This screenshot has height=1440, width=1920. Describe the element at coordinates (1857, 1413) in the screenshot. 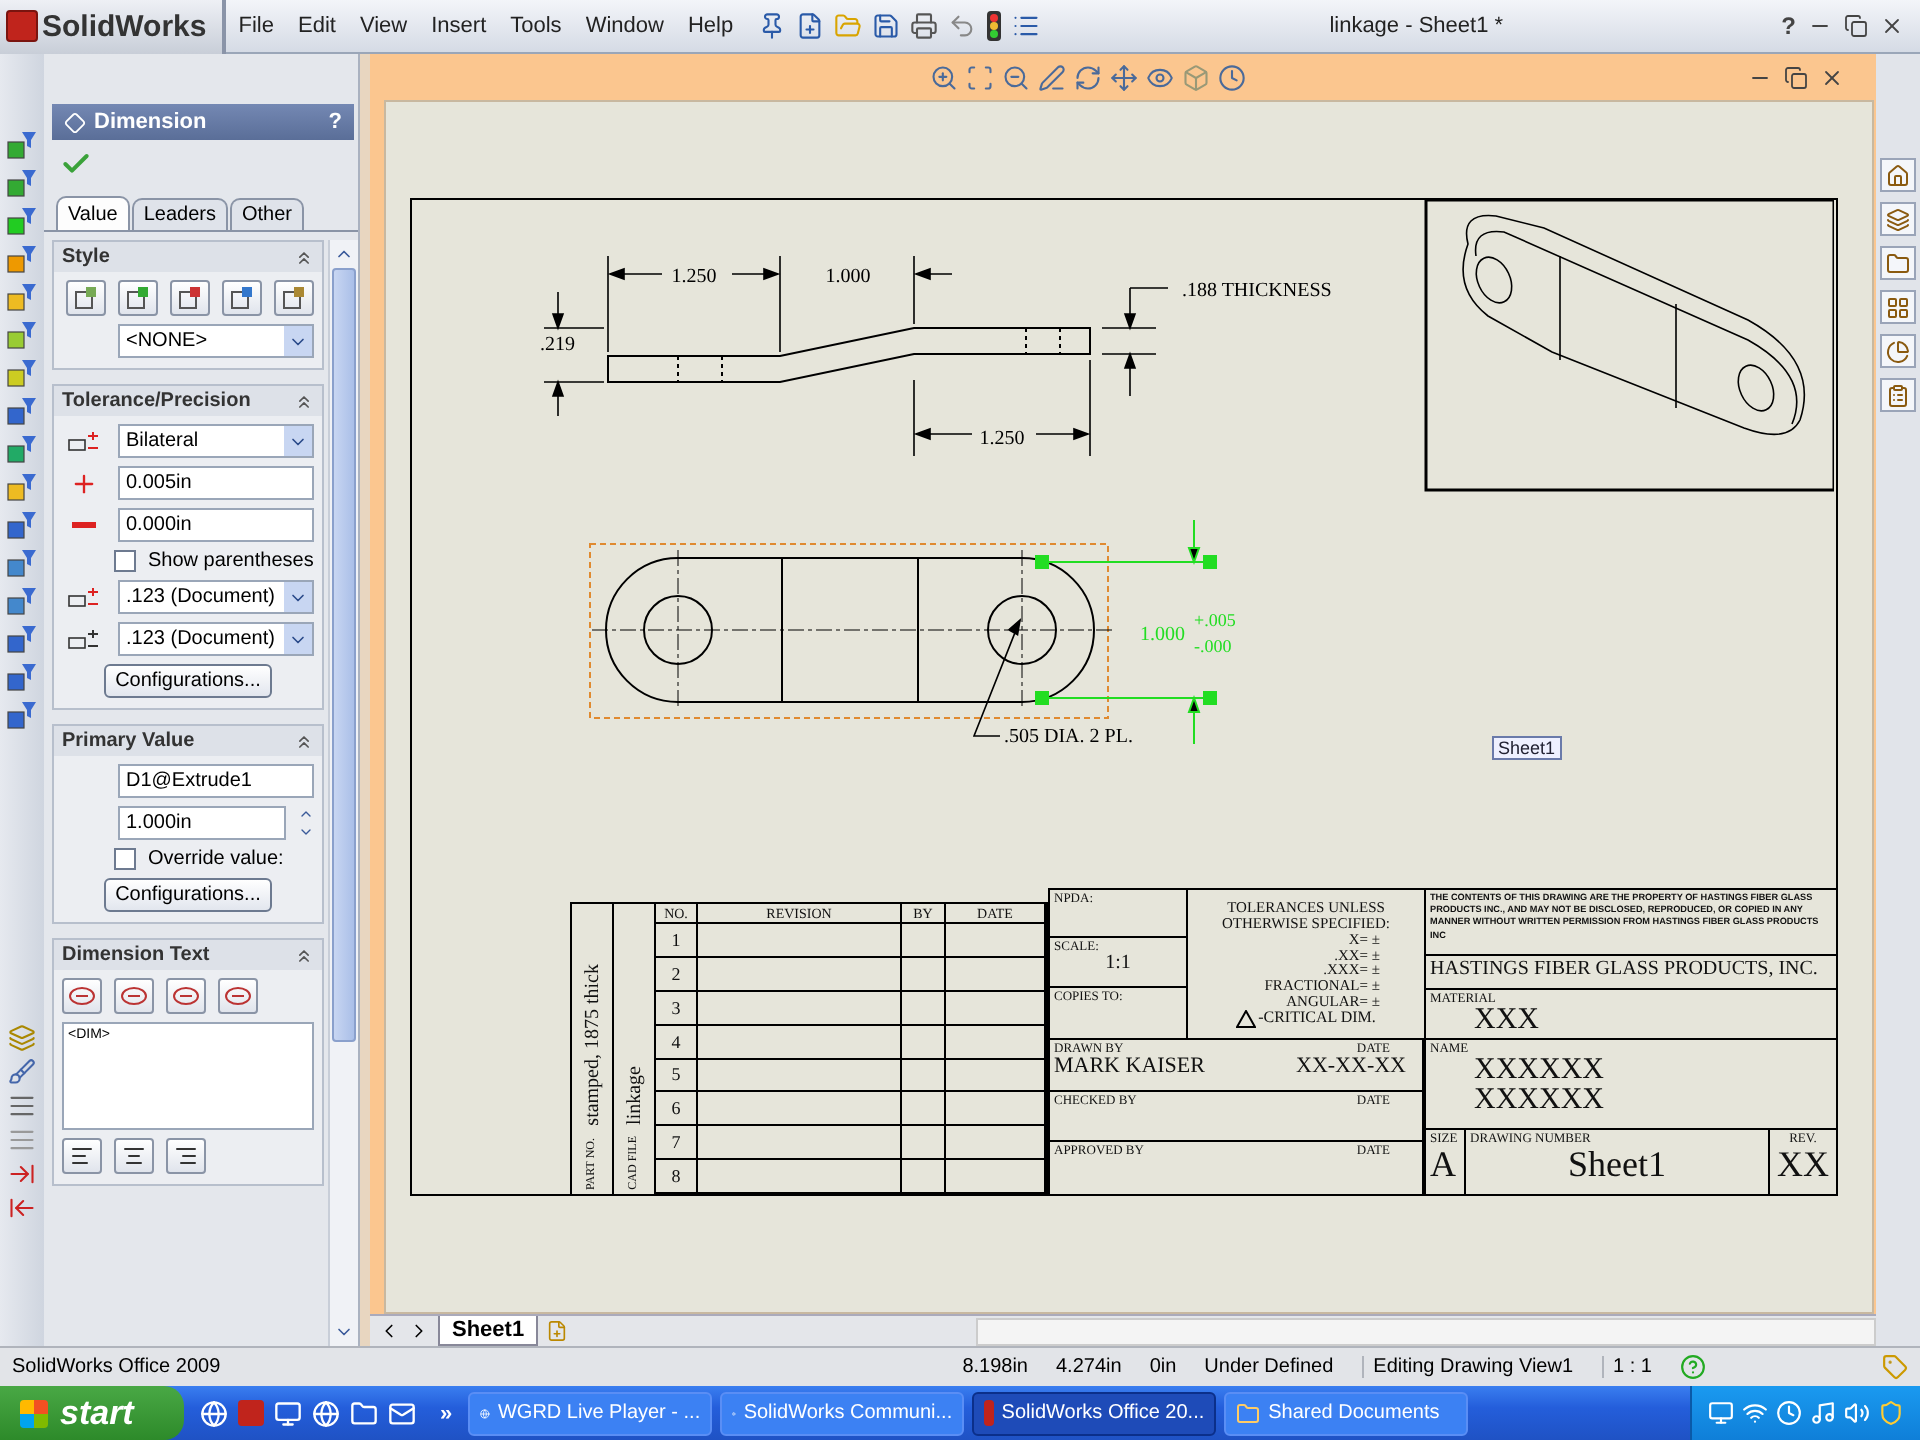

I see `volume-icon` at that location.